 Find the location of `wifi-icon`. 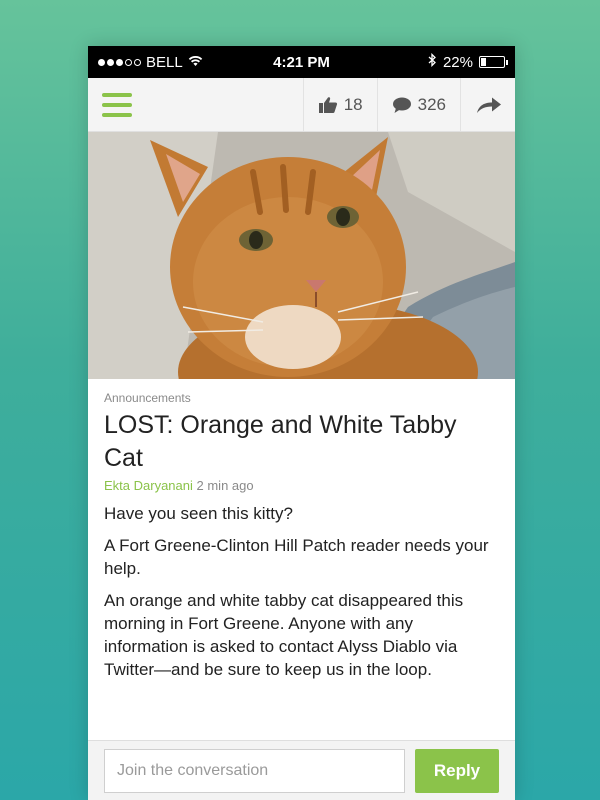

wifi-icon is located at coordinates (195, 62).